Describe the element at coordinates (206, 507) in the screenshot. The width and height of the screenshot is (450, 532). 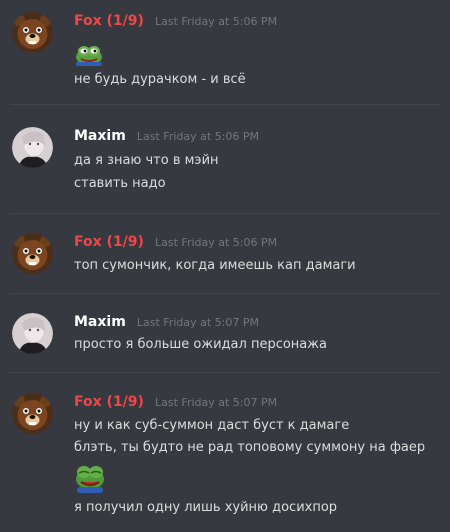
I see `message-text: я получил одну лишь хуйню досихпор` at that location.